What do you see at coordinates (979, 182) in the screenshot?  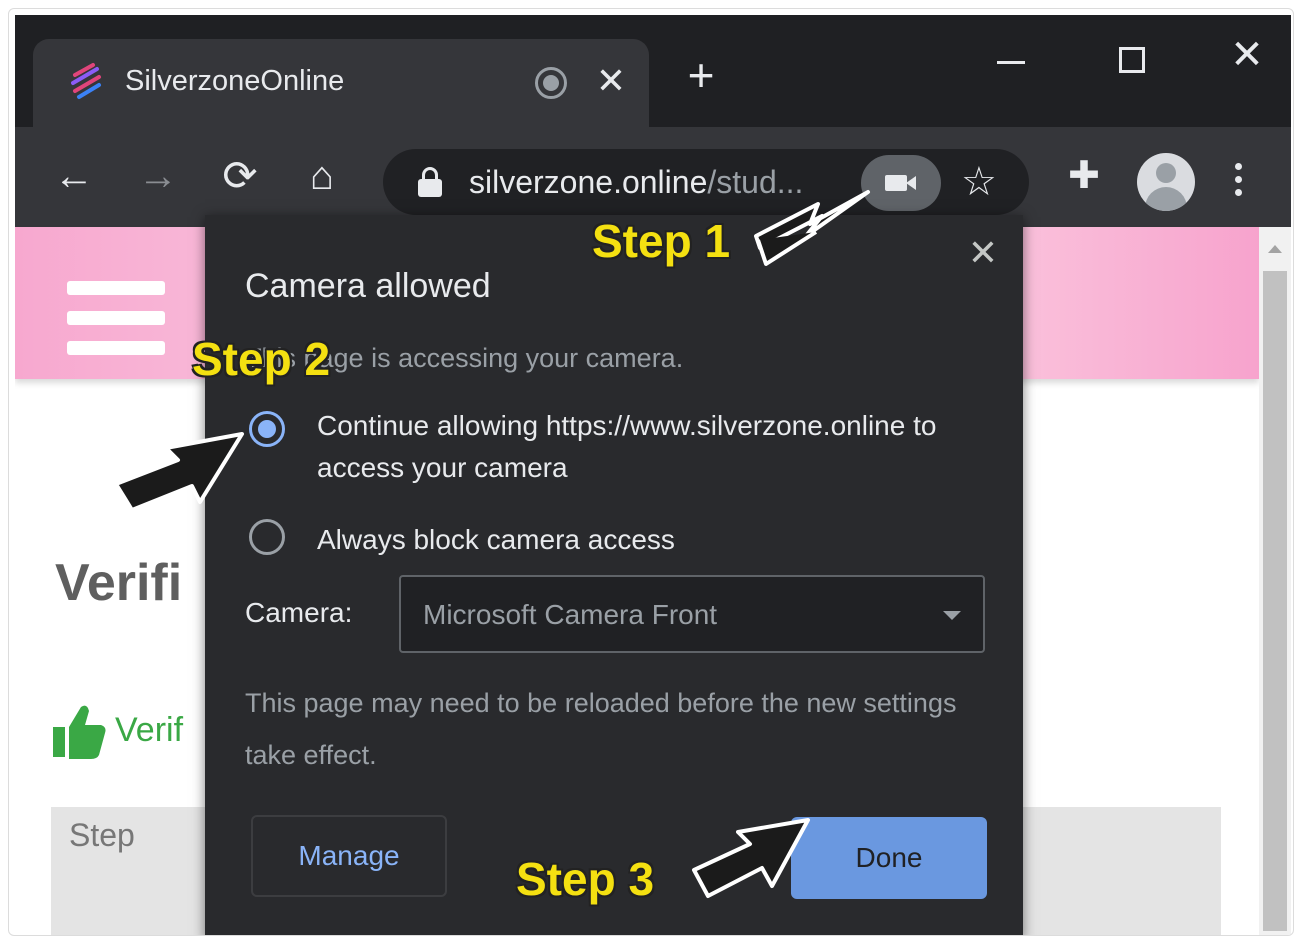 I see `bookmark-star-icon: ☆` at bounding box center [979, 182].